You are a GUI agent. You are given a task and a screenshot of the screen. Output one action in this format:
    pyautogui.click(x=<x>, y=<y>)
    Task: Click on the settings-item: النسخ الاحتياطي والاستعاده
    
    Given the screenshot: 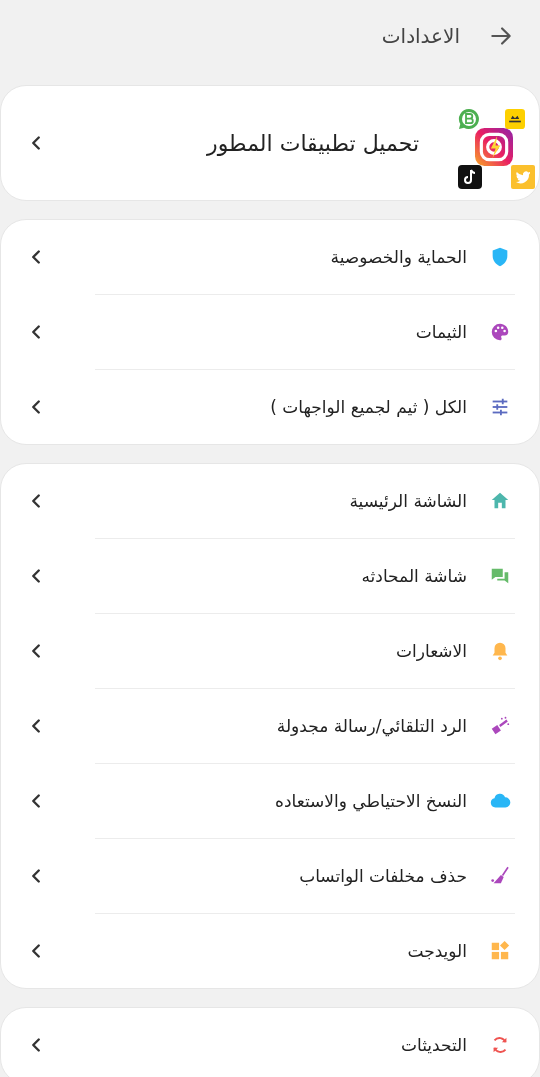 What is the action you would take?
    pyautogui.click(x=270, y=801)
    